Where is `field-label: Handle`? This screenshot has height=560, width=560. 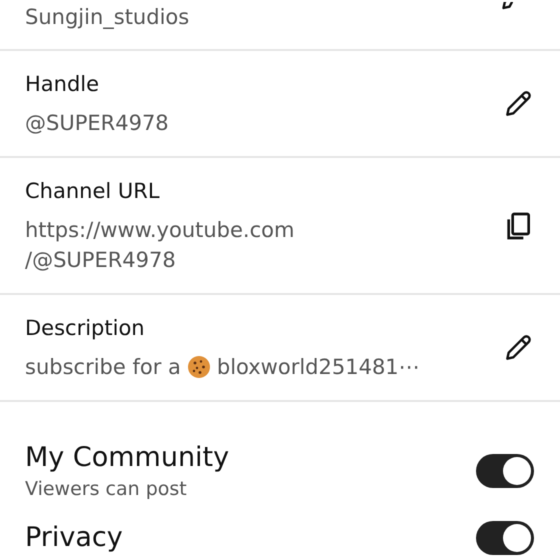 field-label: Handle is located at coordinates (62, 84).